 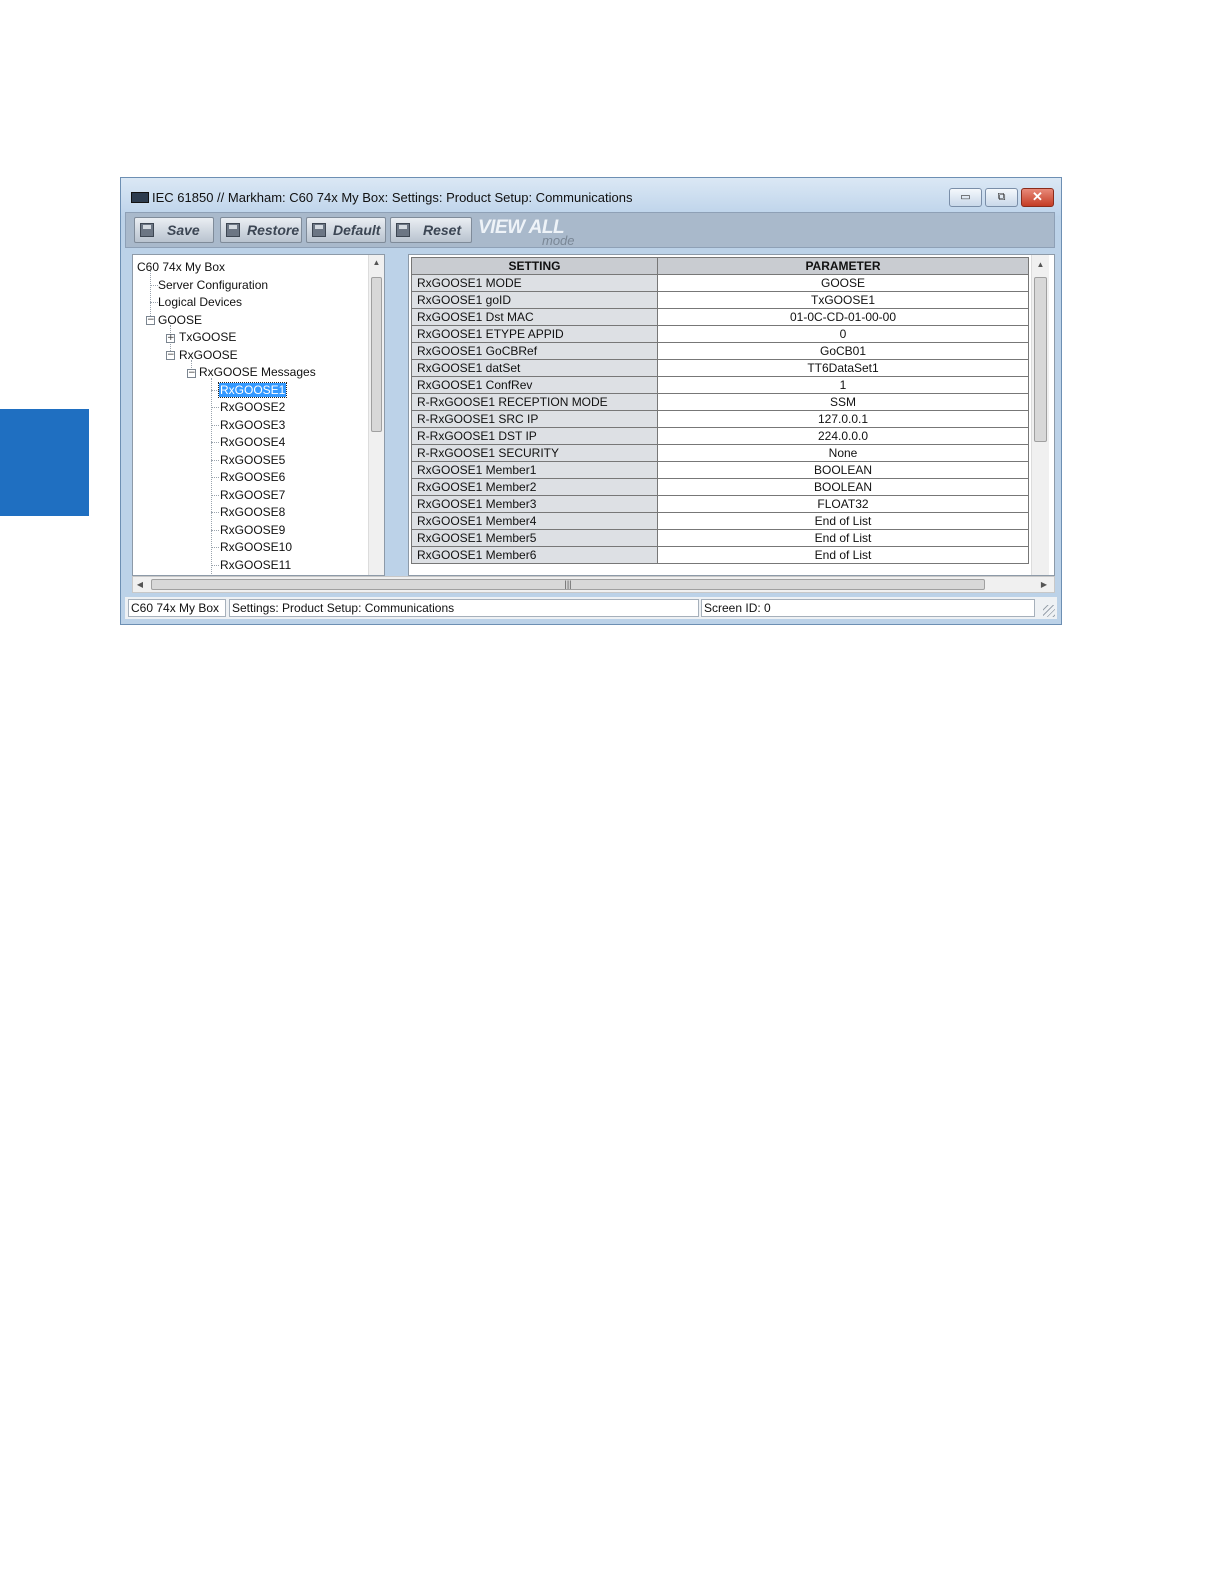 What do you see at coordinates (150, 320) in the screenshot?
I see `collapse-goose-icon: −` at bounding box center [150, 320].